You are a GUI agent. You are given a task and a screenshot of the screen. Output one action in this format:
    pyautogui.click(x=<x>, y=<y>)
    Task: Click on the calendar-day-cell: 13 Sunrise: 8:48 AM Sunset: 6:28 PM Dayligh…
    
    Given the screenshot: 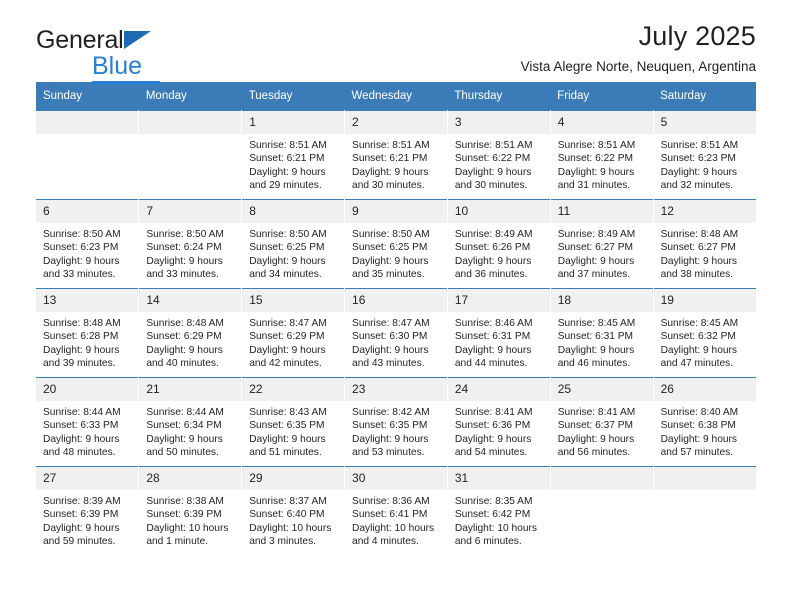 What is the action you would take?
    pyautogui.click(x=88, y=333)
    